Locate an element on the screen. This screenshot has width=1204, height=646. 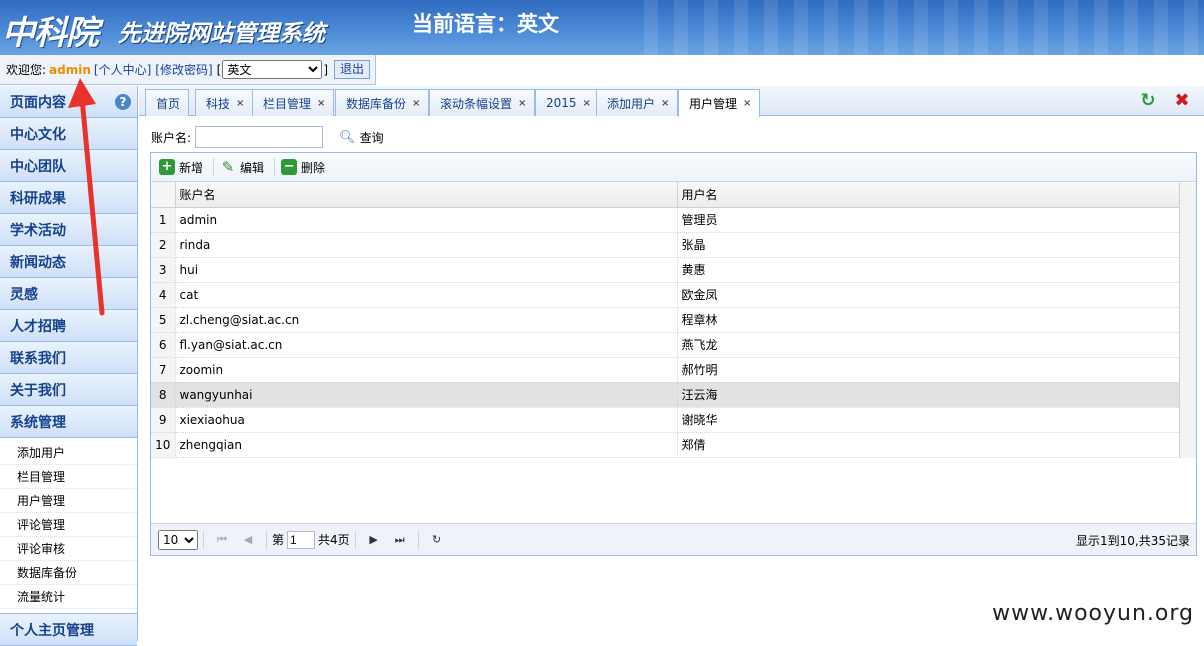
add-button: + 新增 is located at coordinates (185, 167).